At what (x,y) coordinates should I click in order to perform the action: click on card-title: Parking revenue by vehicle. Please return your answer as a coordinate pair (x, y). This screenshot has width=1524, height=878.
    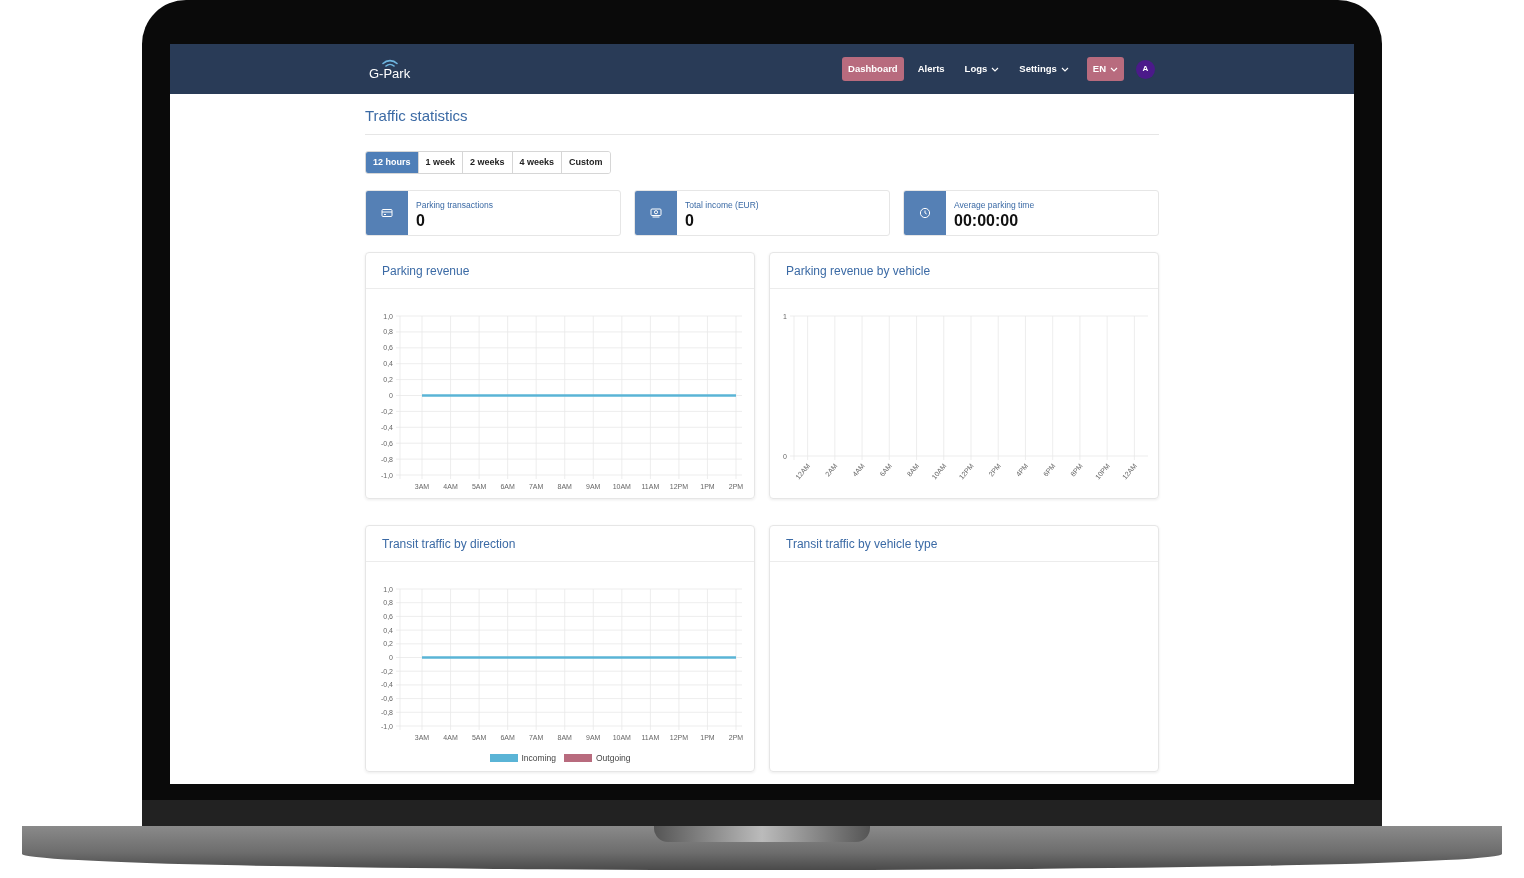
    Looking at the image, I should click on (858, 271).